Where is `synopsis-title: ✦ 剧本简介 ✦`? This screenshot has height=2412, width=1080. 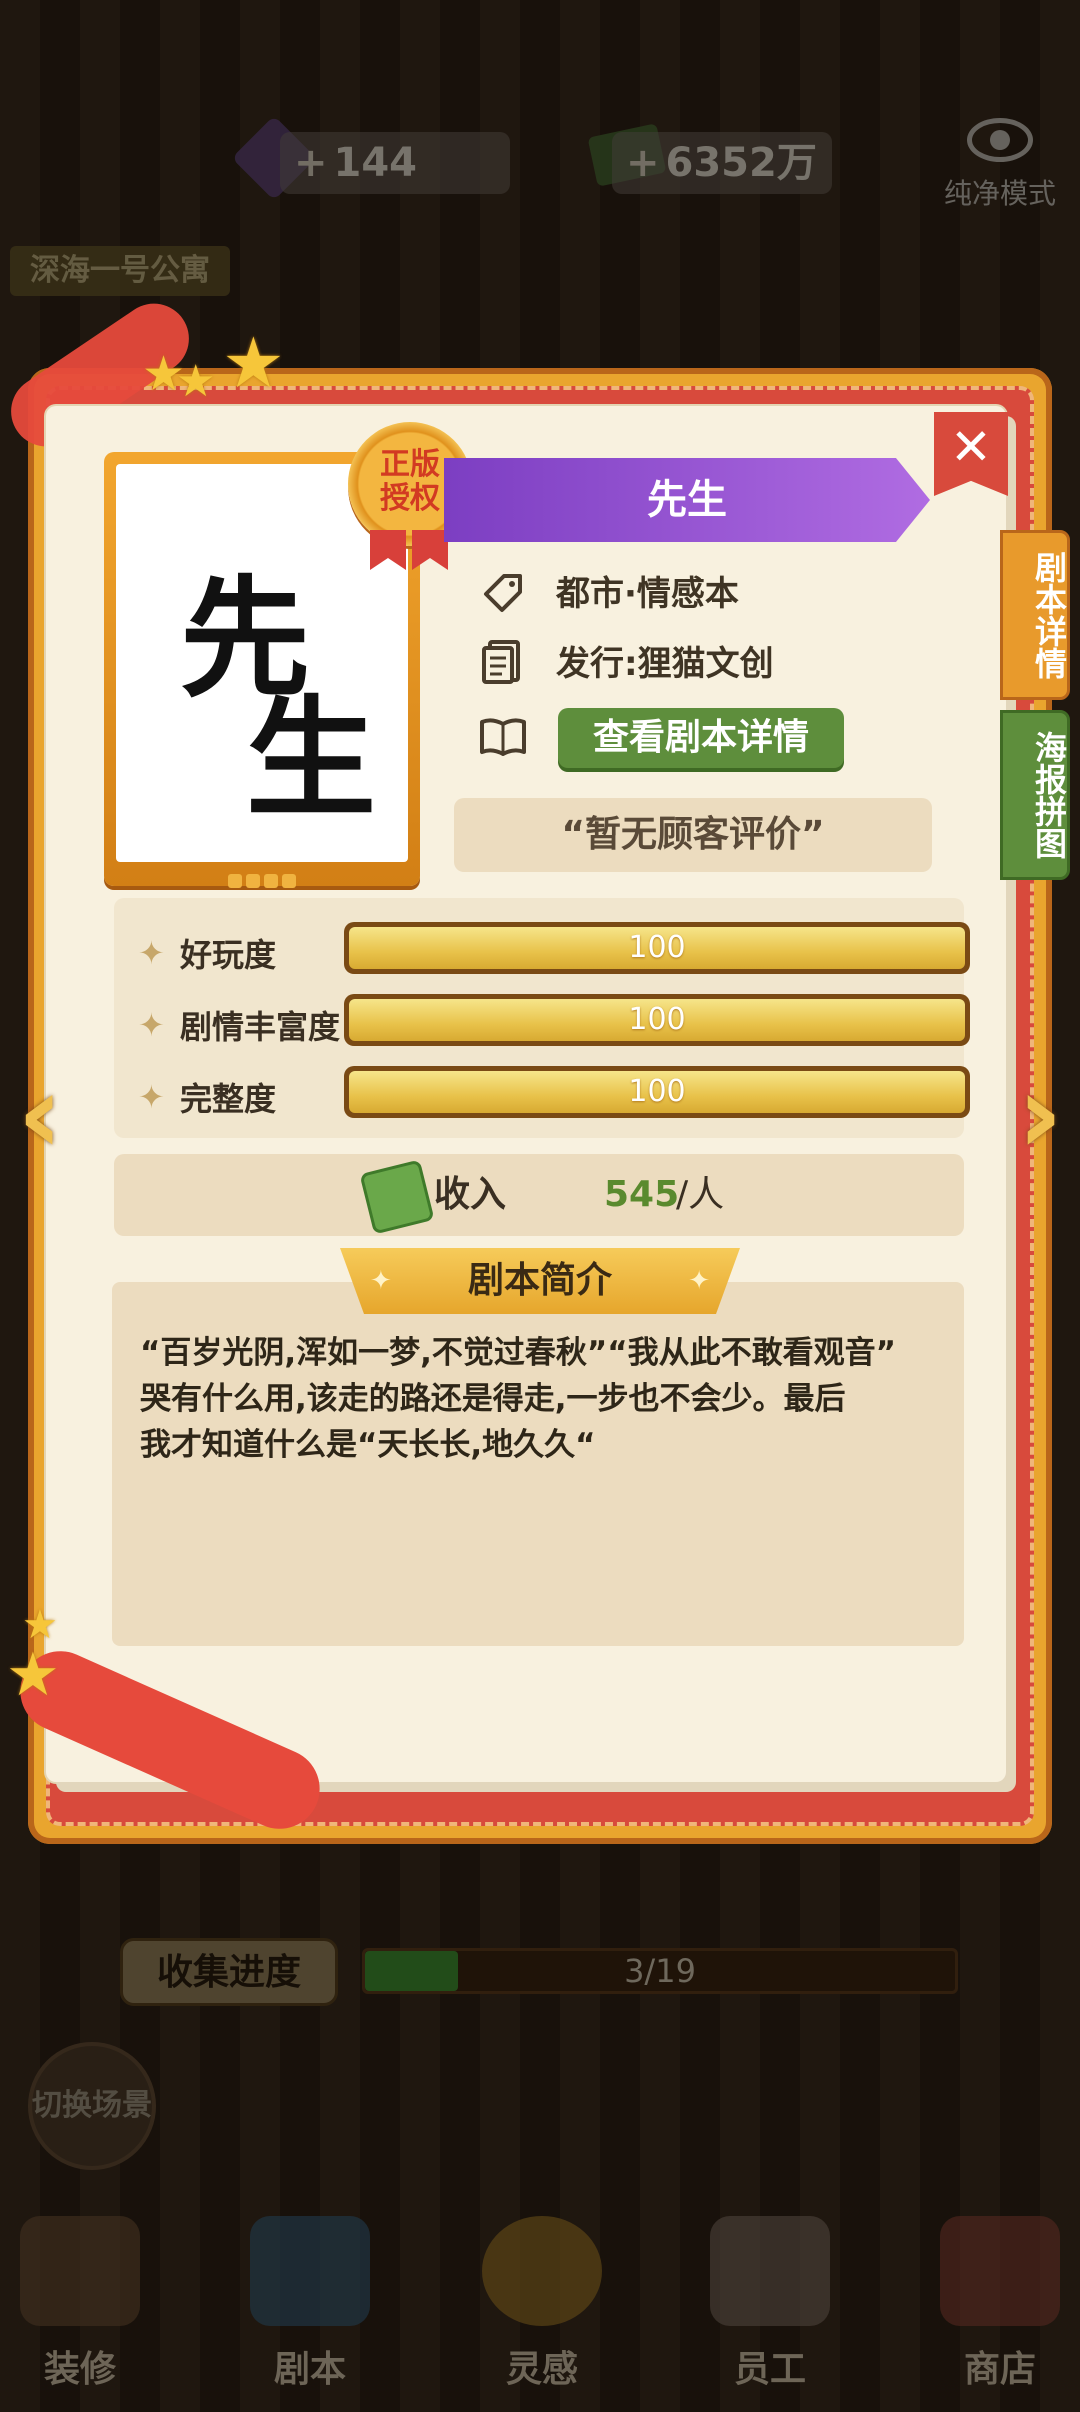
synopsis-title: ✦ 剧本简介 ✦ is located at coordinates (540, 1281).